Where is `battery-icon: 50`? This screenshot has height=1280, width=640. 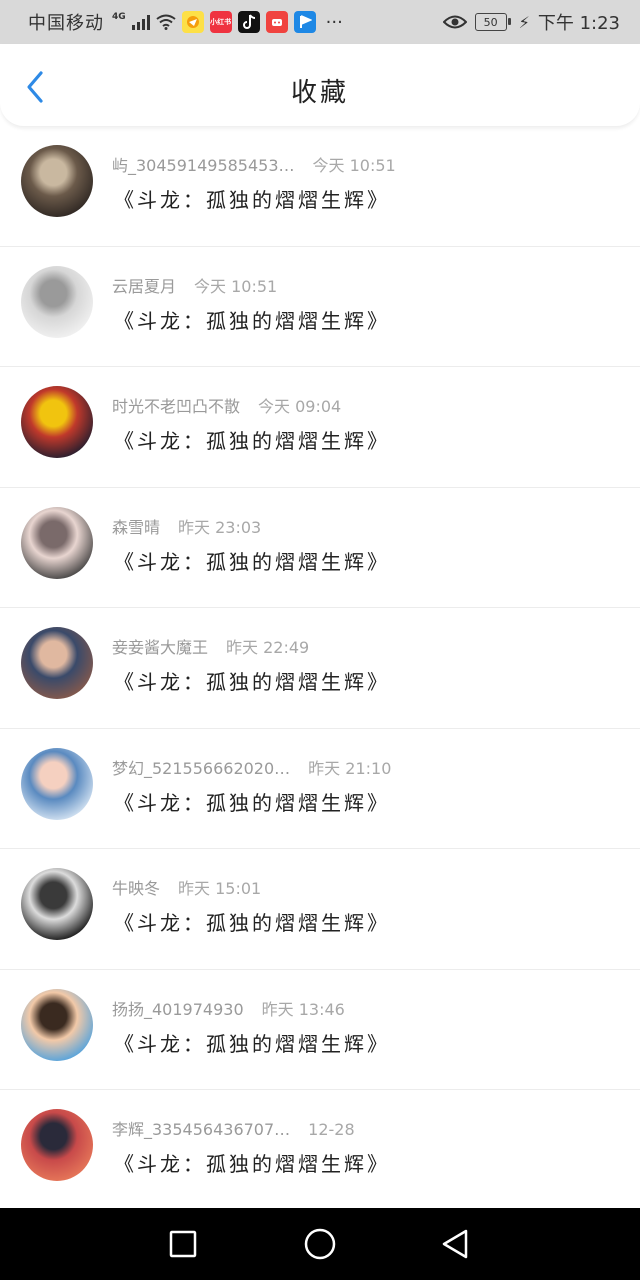 battery-icon: 50 is located at coordinates (492, 22).